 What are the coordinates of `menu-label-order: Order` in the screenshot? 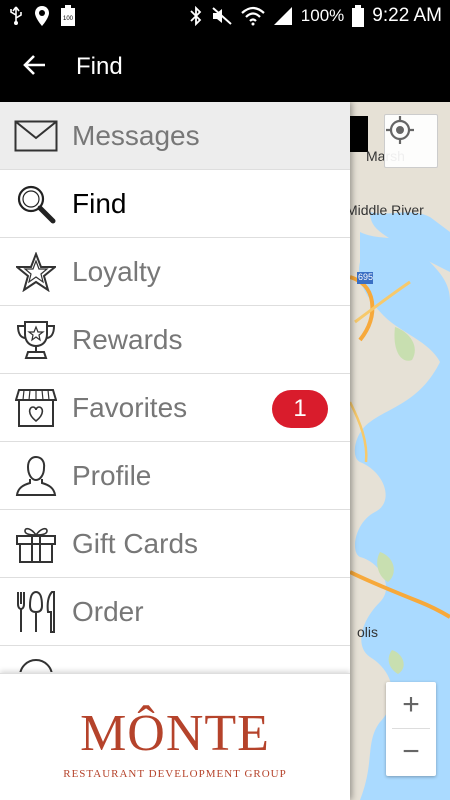 It's located at (108, 611).